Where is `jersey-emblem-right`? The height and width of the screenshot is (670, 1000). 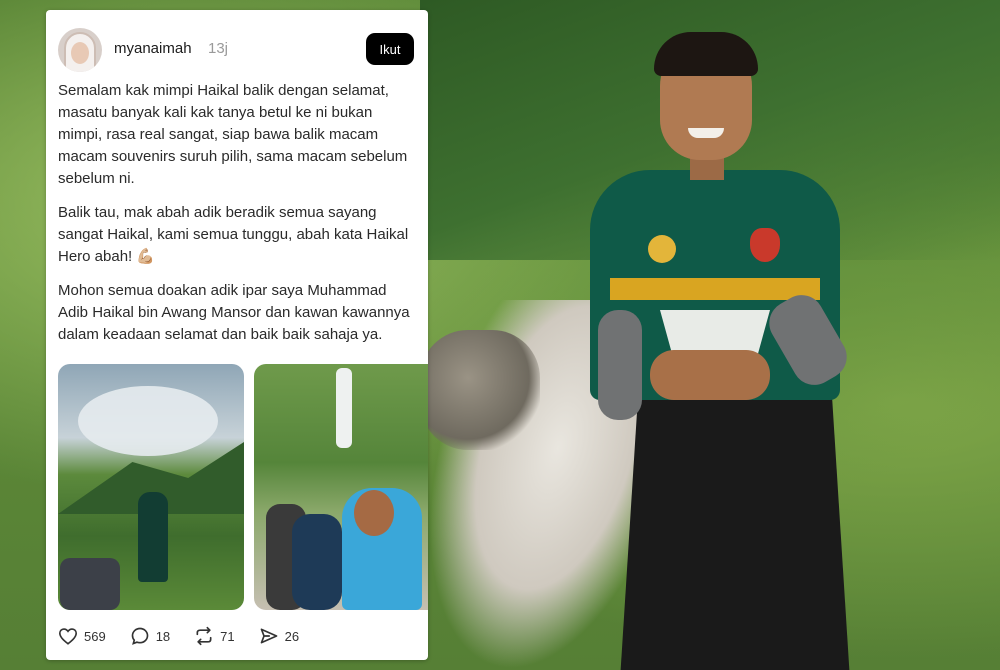 jersey-emblem-right is located at coordinates (765, 245).